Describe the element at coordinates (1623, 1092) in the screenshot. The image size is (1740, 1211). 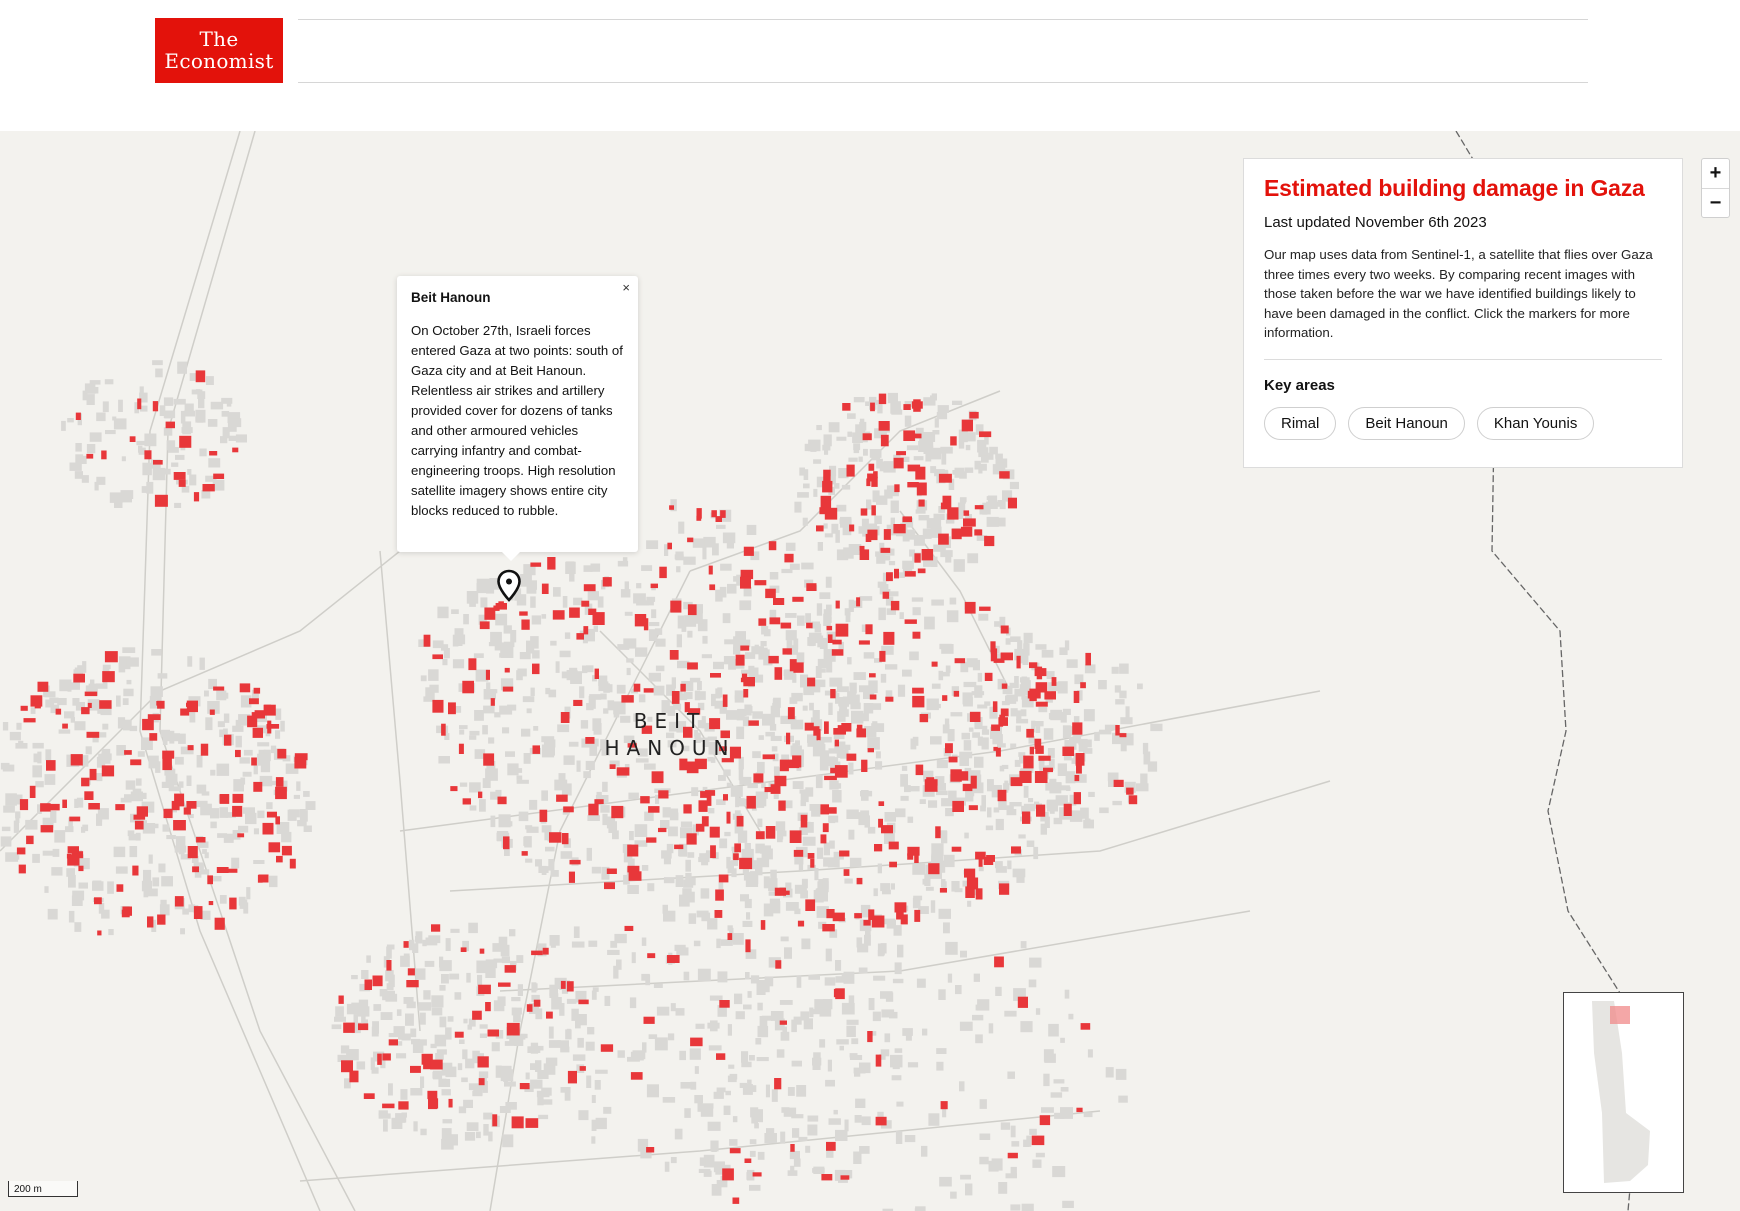
I see `overview-minimap` at that location.